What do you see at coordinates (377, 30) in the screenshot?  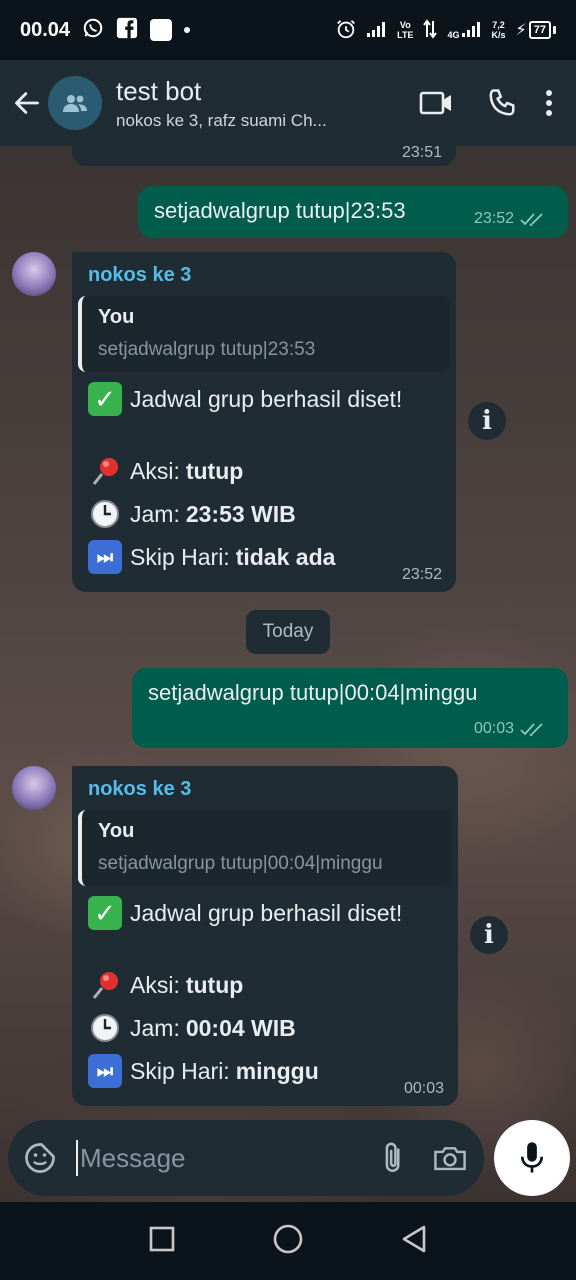 I see `signal-bars-icon` at bounding box center [377, 30].